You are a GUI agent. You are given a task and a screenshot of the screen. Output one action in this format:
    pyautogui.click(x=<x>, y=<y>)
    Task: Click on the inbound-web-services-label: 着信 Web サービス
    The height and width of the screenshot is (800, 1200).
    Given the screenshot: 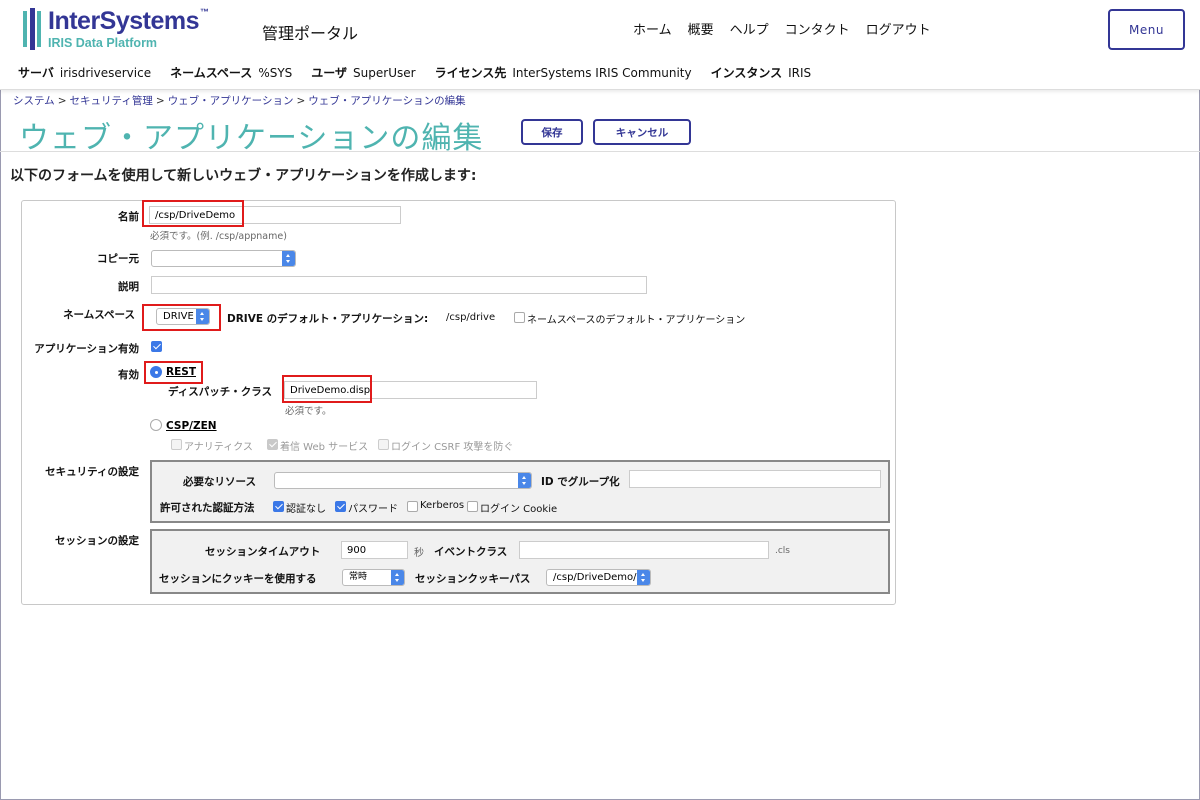 What is the action you would take?
    pyautogui.click(x=324, y=447)
    